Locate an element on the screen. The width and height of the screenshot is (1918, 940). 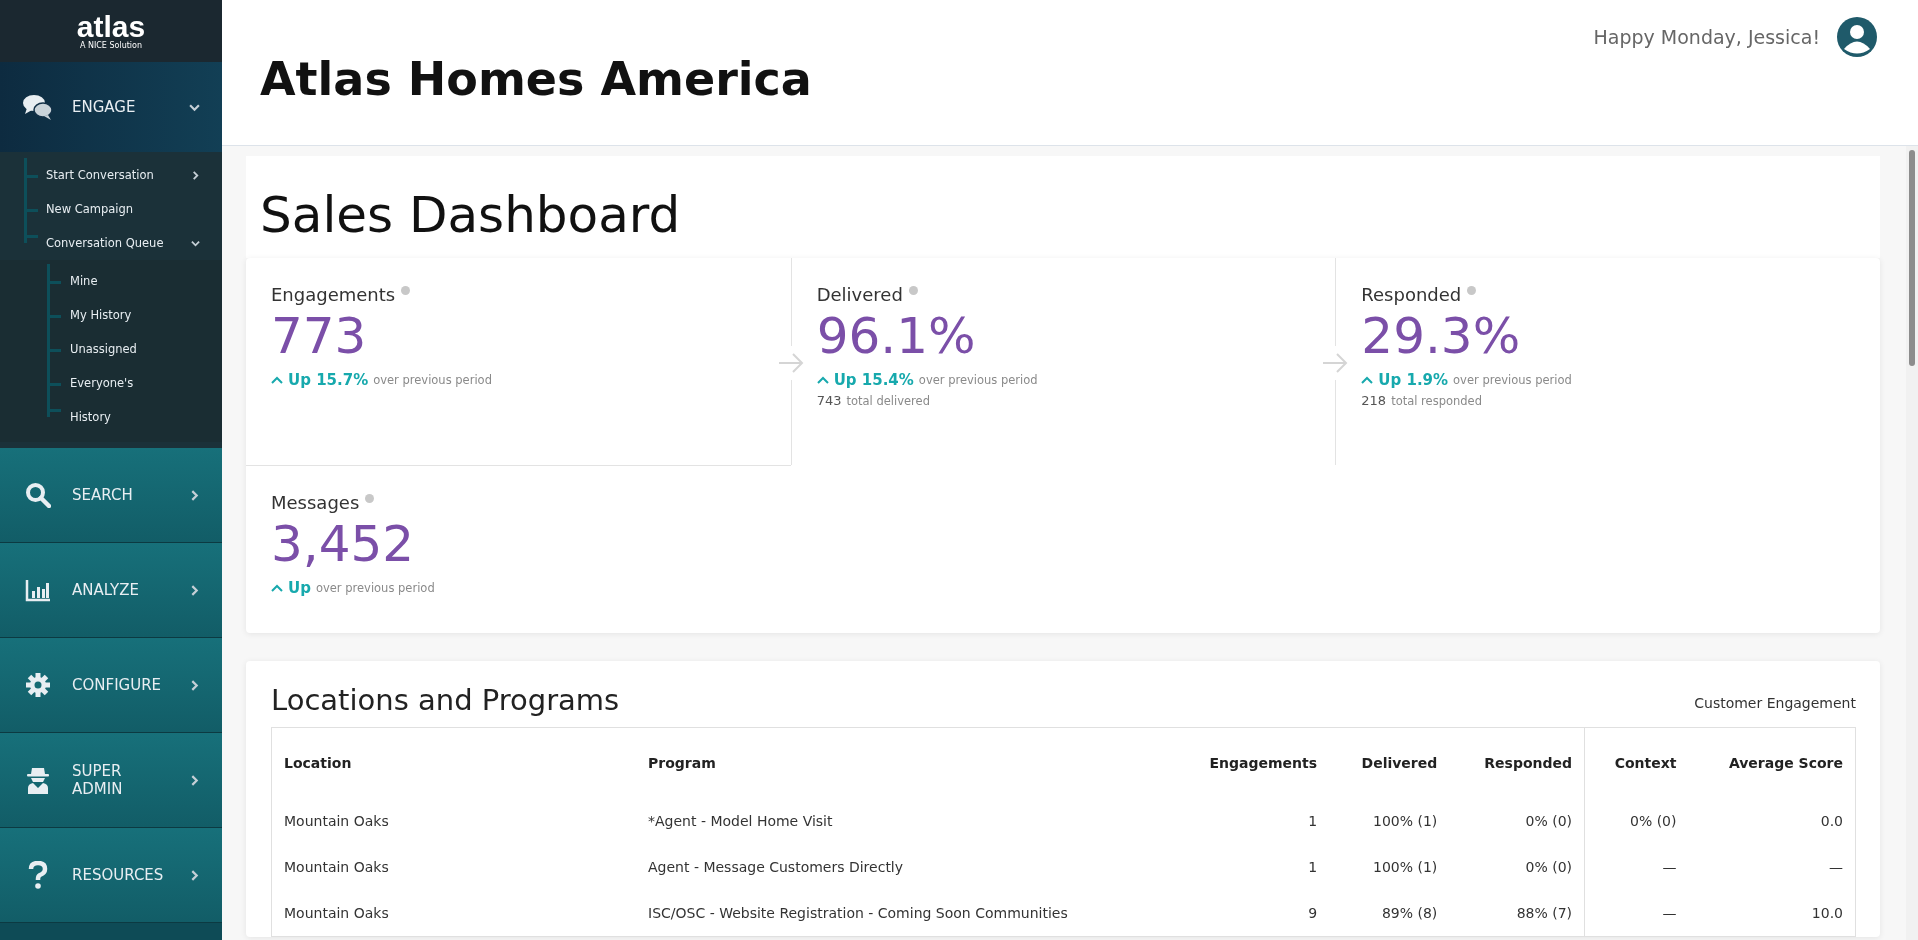
spy-icon is located at coordinates (38, 780).